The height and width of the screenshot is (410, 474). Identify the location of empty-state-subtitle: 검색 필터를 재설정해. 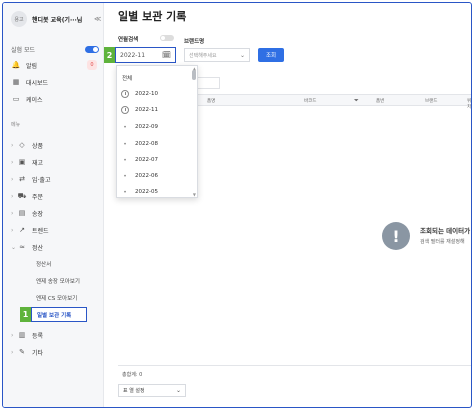
(442, 242).